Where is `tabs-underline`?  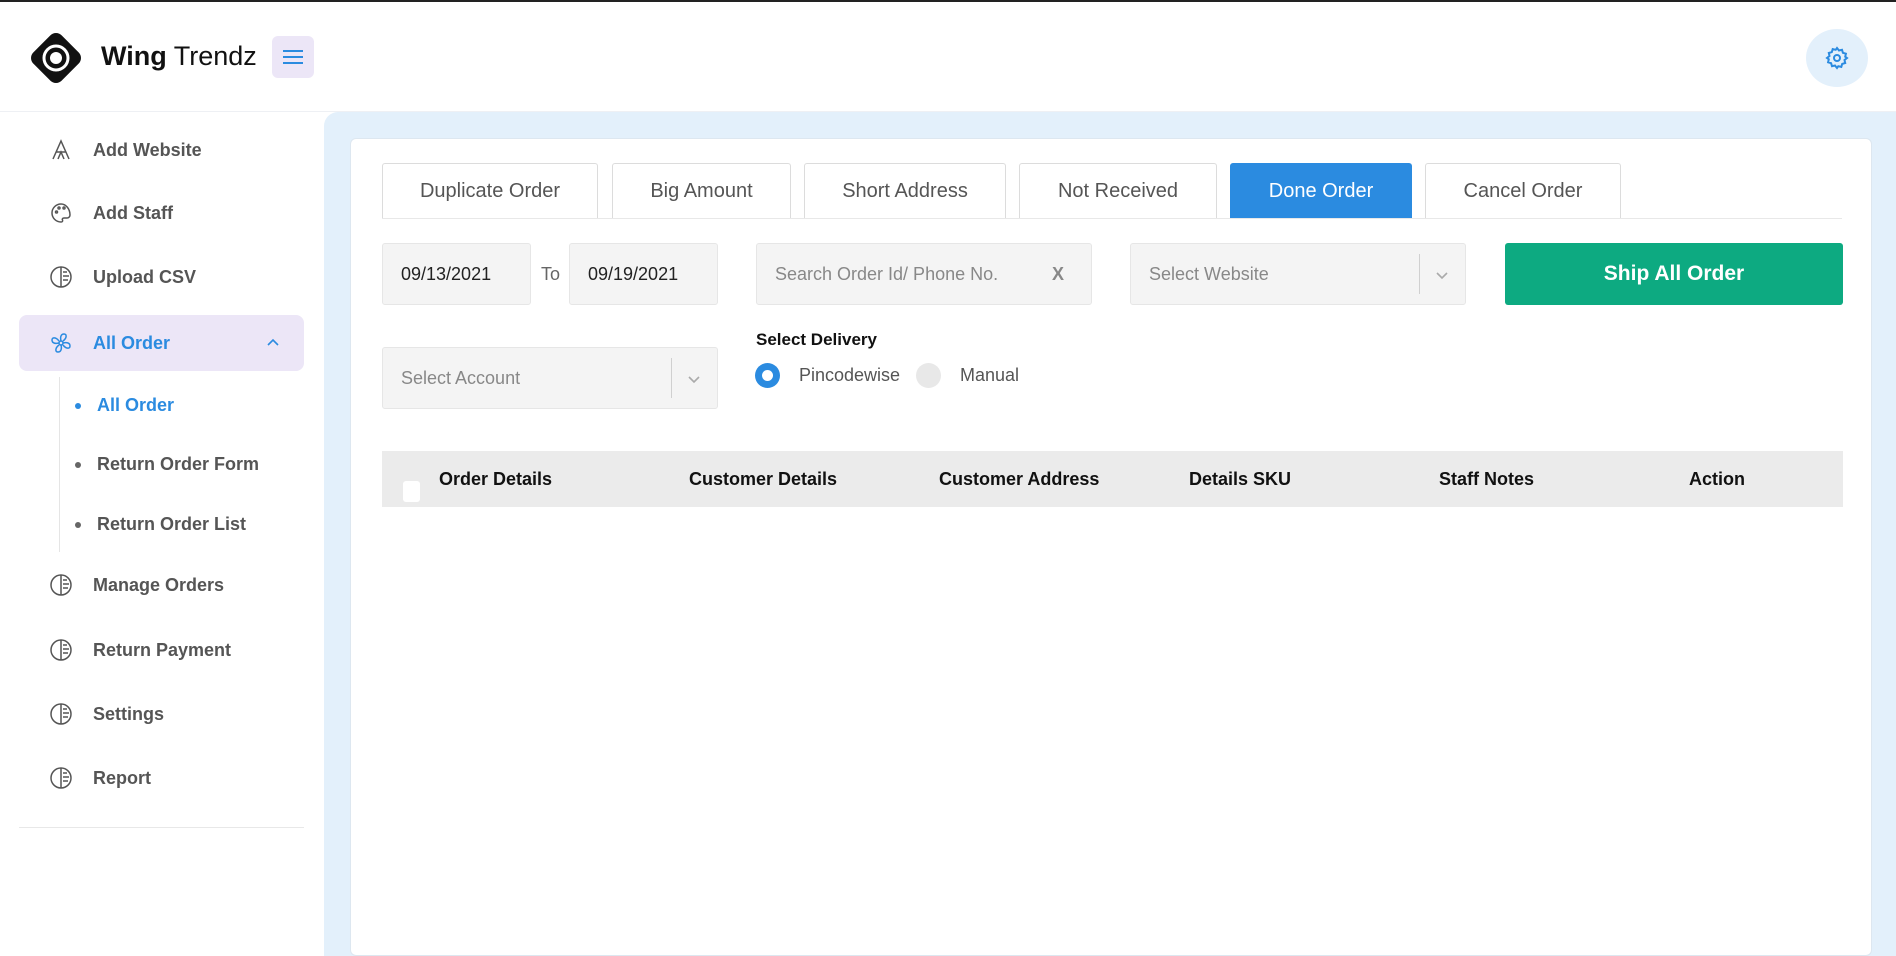 tabs-underline is located at coordinates (1112, 218).